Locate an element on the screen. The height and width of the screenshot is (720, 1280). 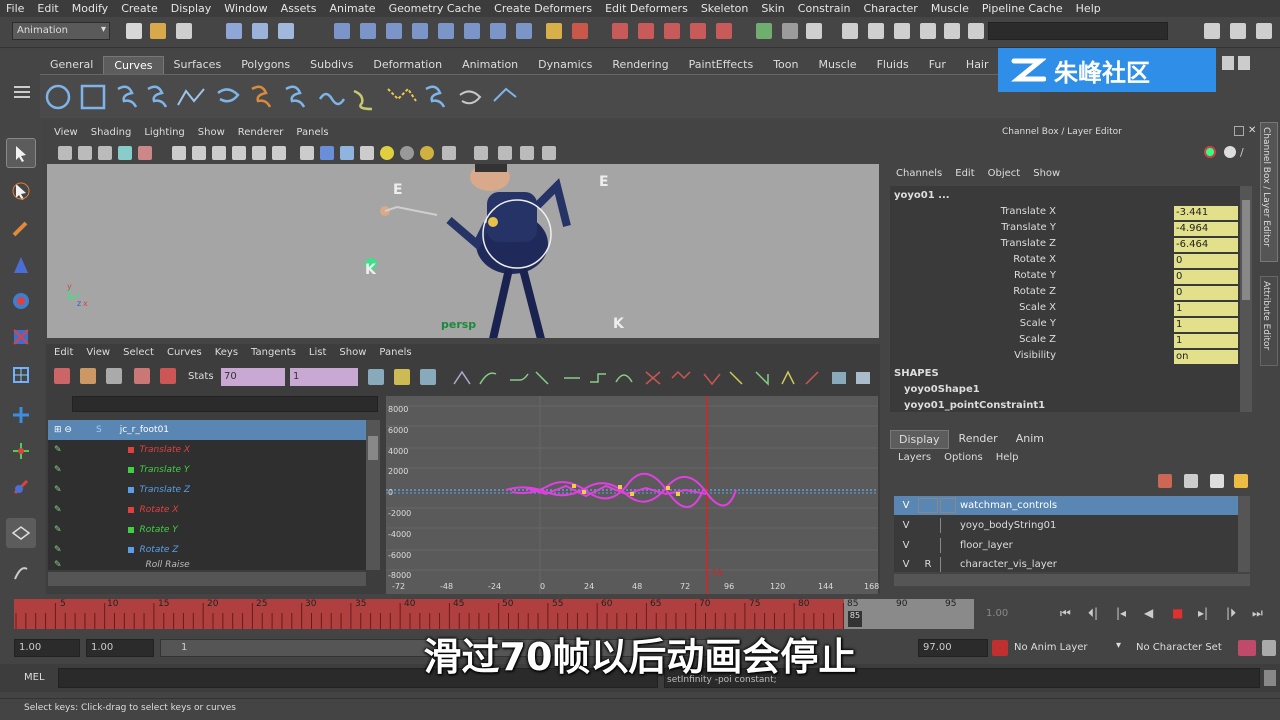
layer-row: V yoyo_bodyString01 is located at coordinates (1066, 525).